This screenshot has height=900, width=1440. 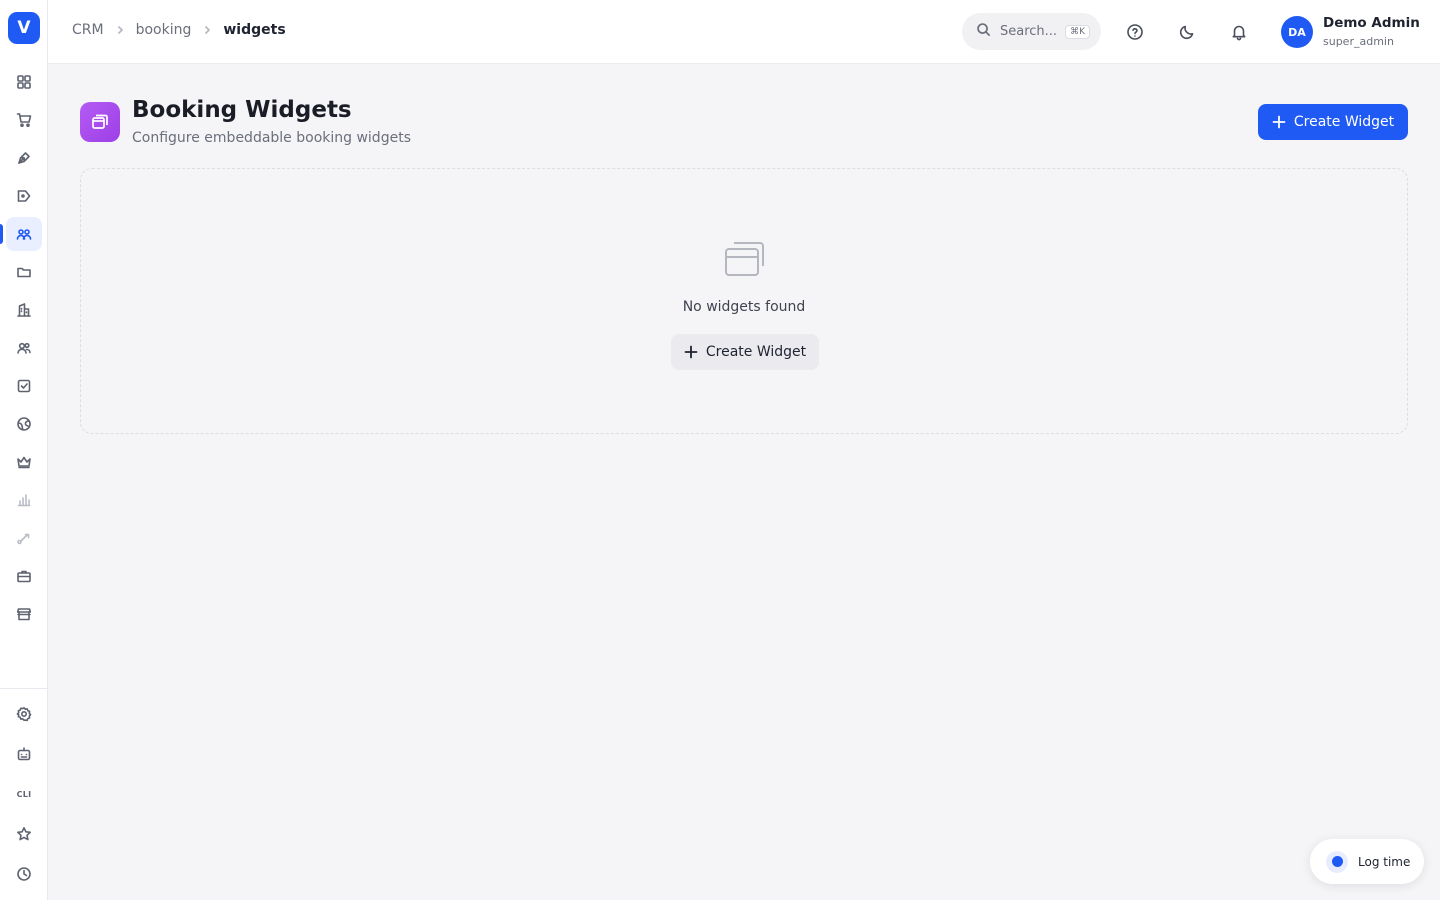 I want to click on empty-create-widget-button: Create Widget, so click(x=745, y=352).